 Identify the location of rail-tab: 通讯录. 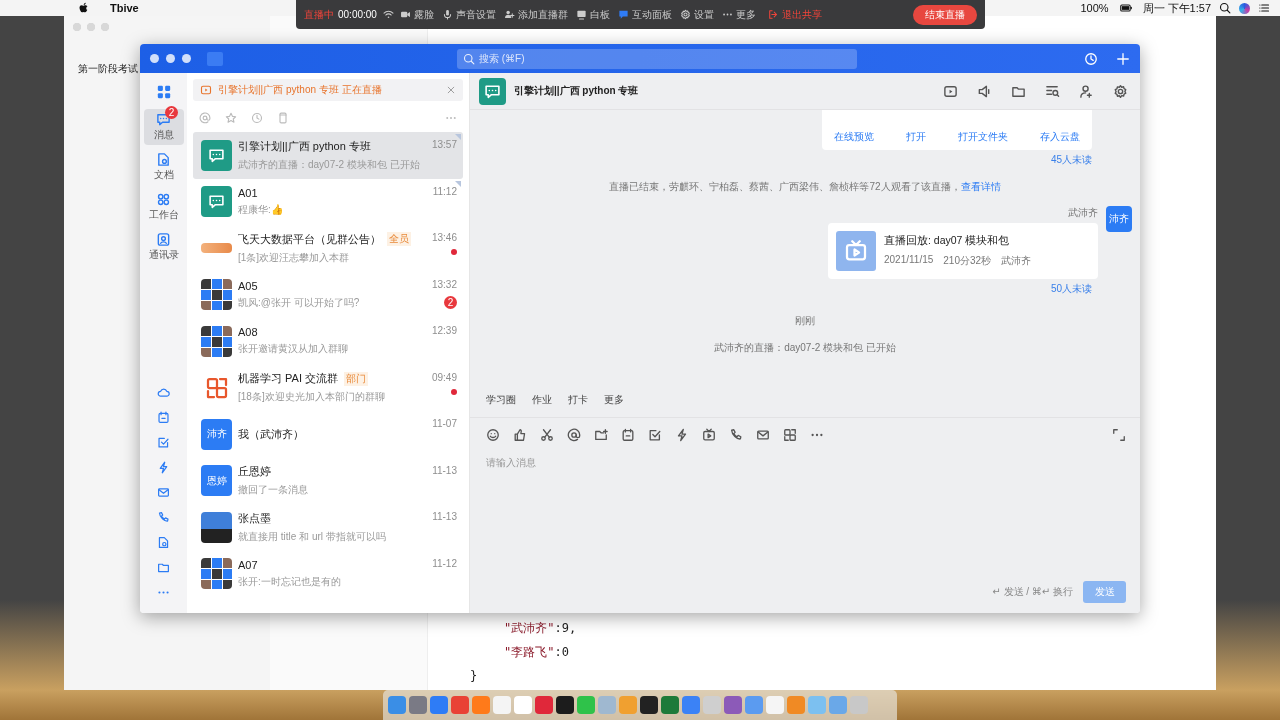
(163, 247).